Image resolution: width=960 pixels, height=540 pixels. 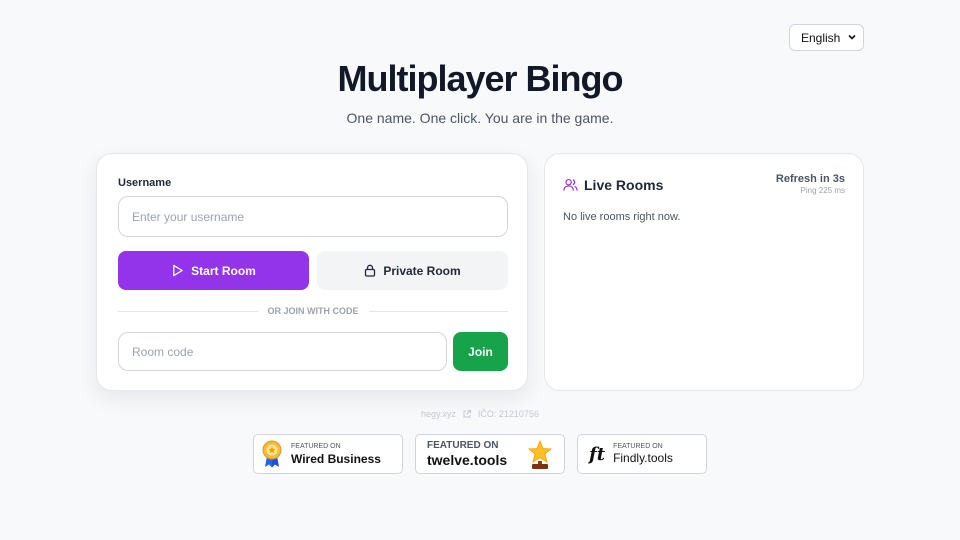 I want to click on lock-icon, so click(x=370, y=270).